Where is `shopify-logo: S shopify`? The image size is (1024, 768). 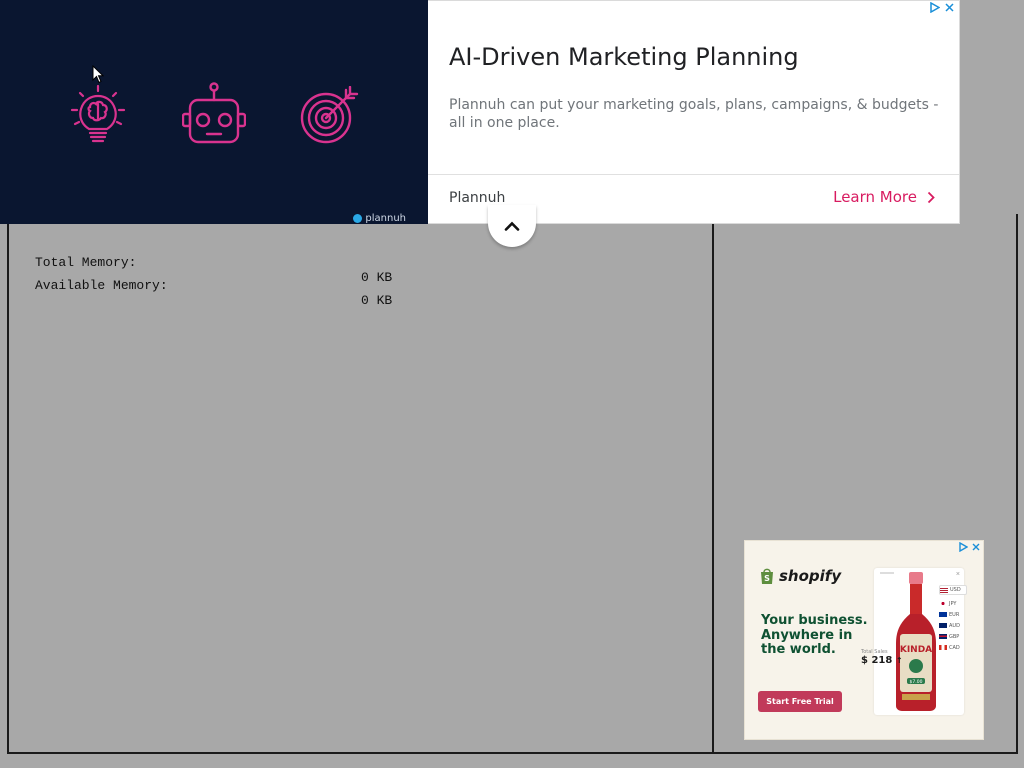 shopify-logo: S shopify is located at coordinates (800, 576).